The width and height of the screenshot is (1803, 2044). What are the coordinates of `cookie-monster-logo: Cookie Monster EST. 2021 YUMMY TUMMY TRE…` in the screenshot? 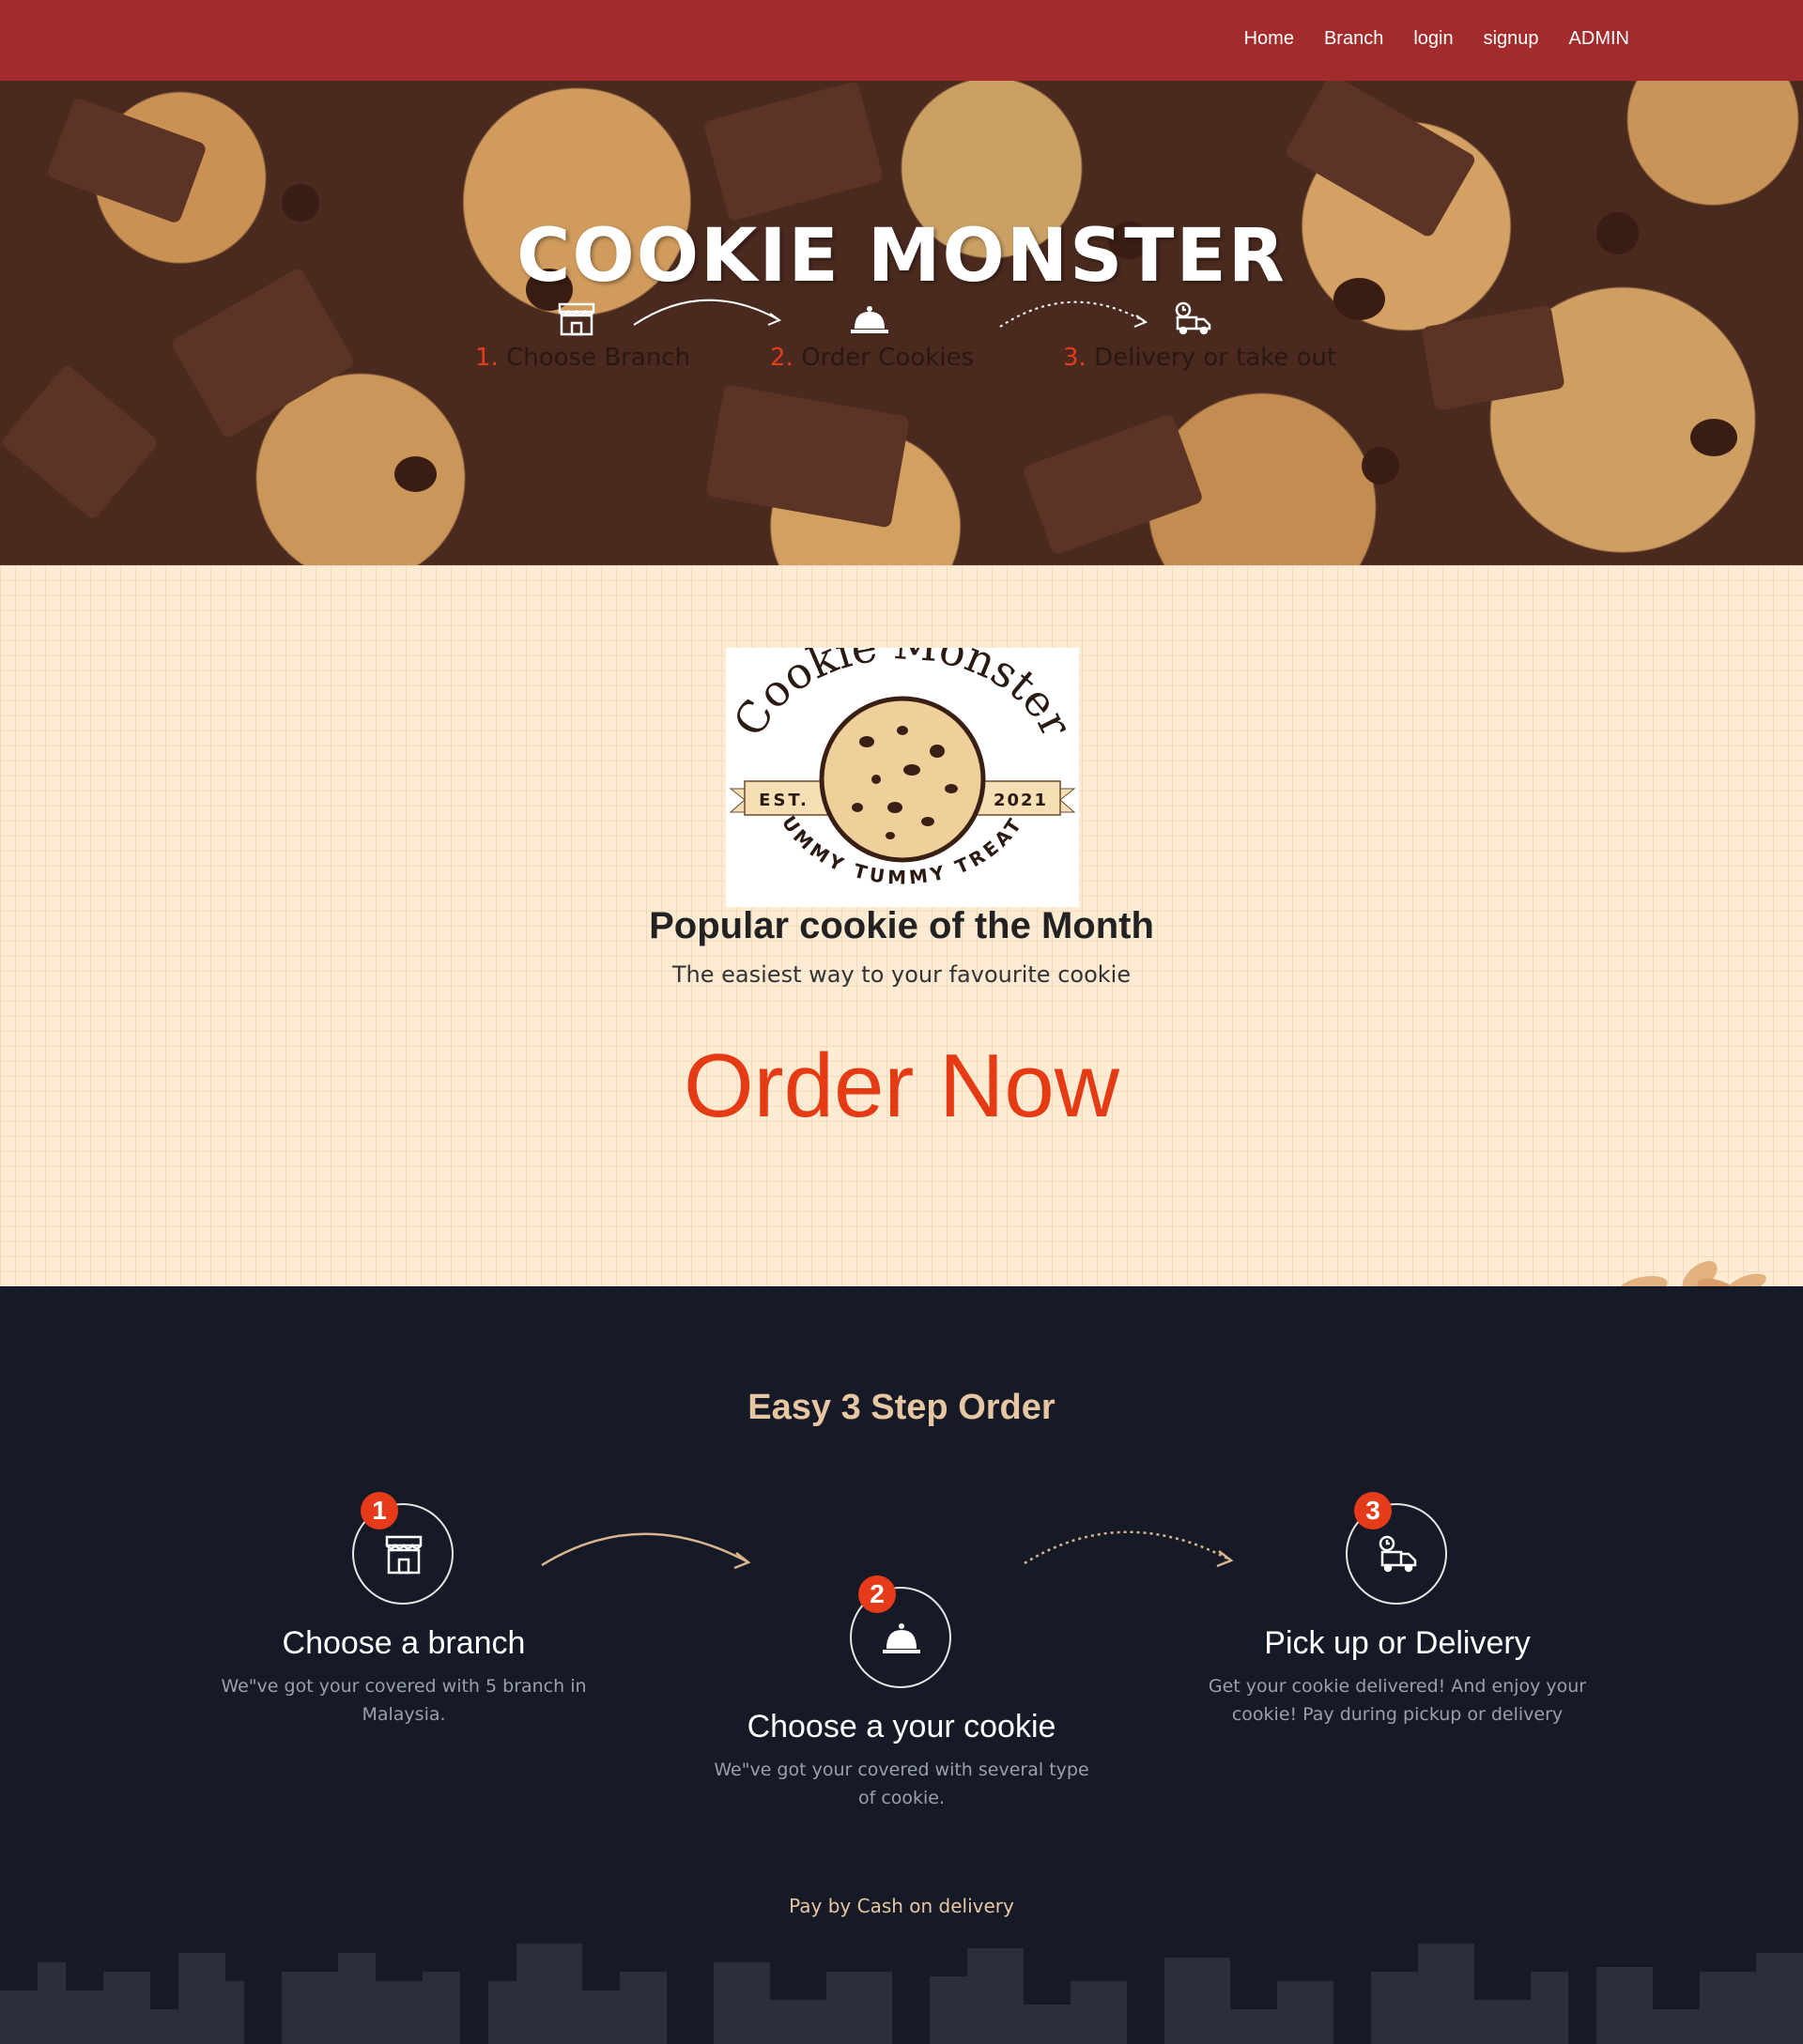 It's located at (899, 762).